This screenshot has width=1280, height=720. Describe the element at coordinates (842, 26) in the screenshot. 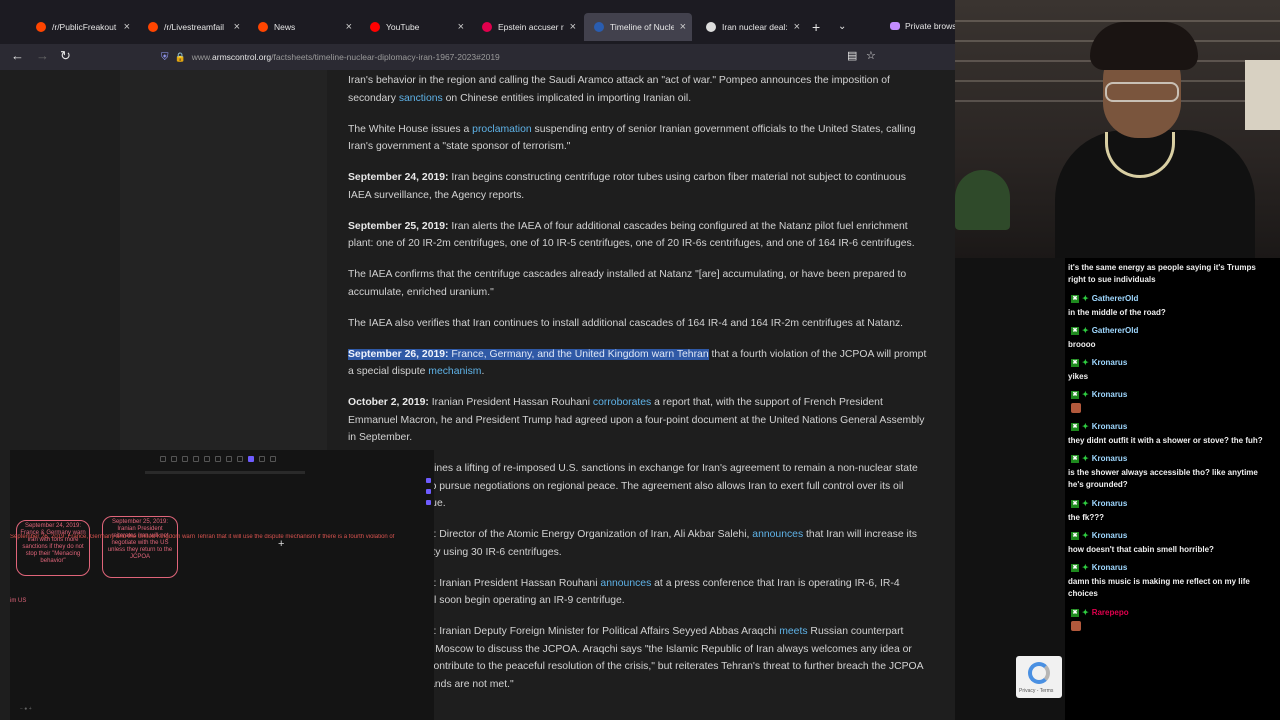

I see `tab-list-chevron-icon: ⌄` at that location.